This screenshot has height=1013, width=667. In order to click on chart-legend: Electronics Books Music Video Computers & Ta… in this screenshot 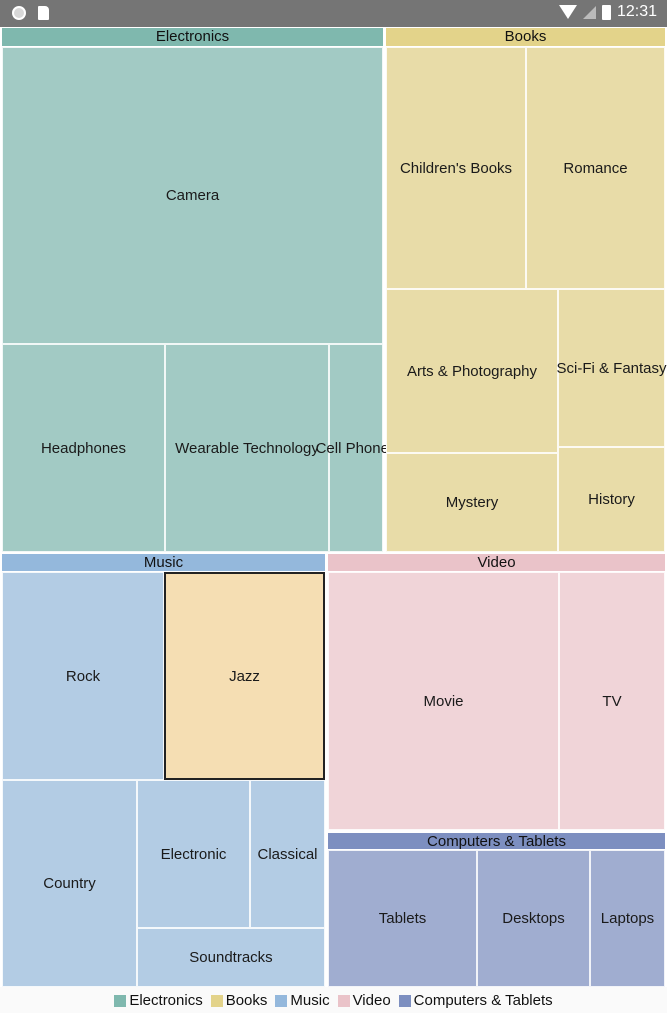, I will do `click(333, 1000)`.